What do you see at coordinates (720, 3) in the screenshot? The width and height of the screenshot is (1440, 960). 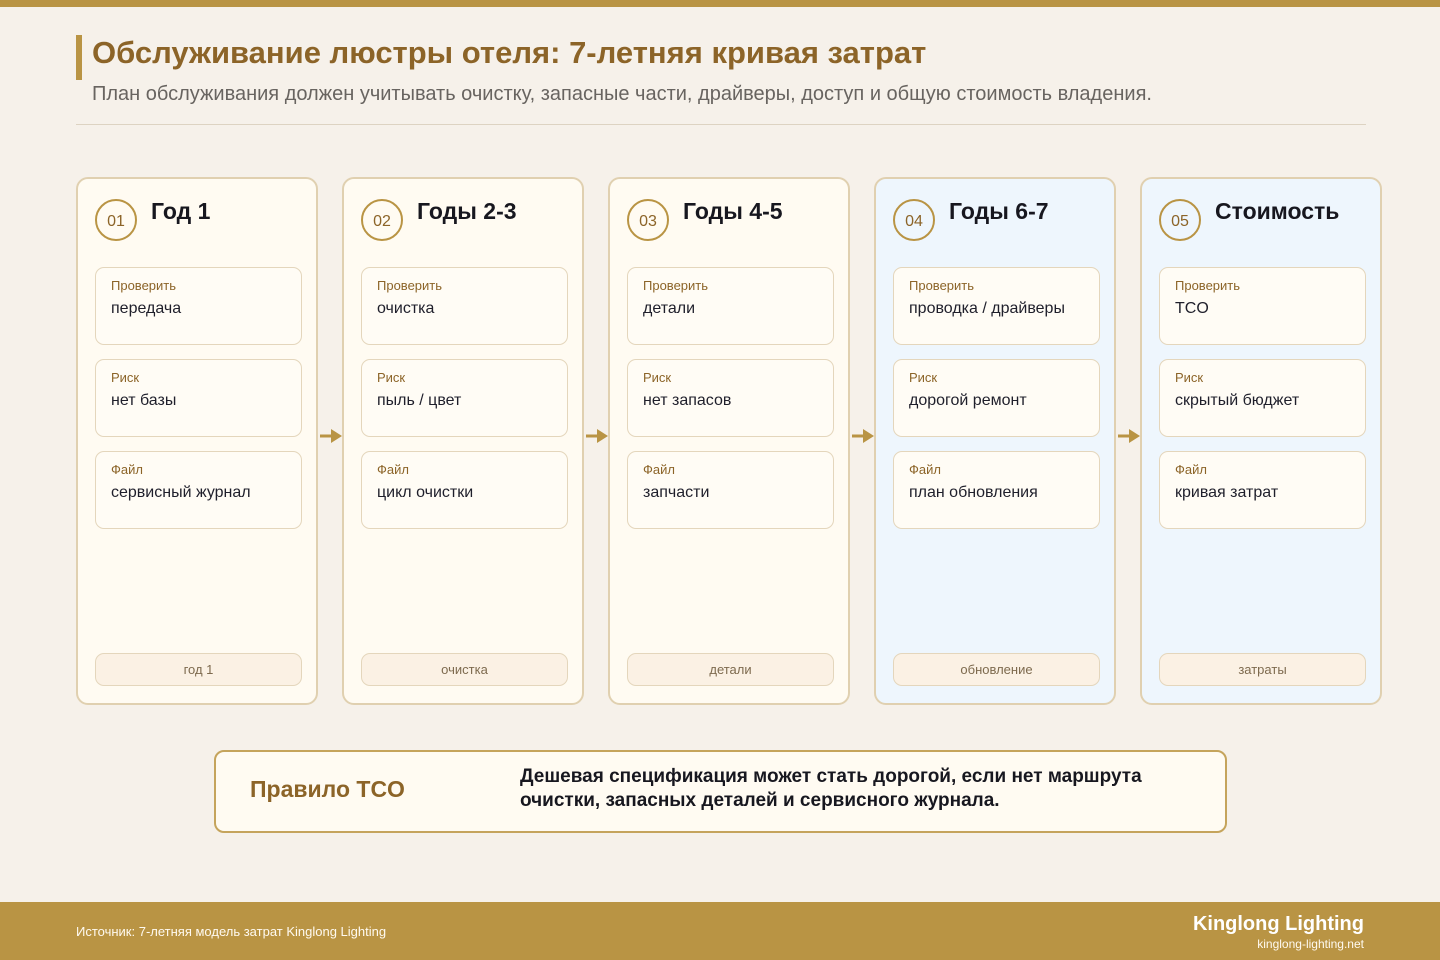 I see `top-accent-bar` at bounding box center [720, 3].